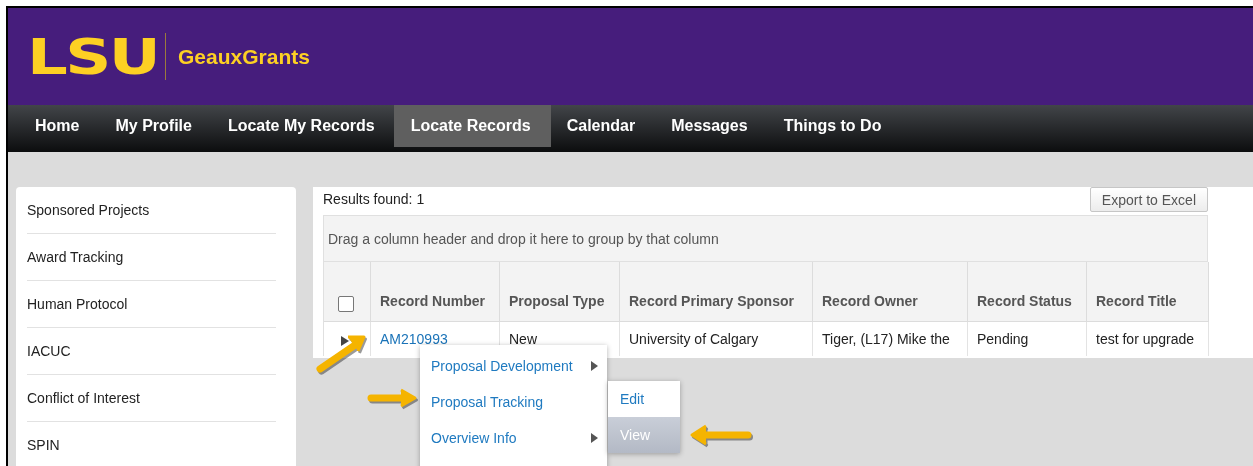 This screenshot has height=466, width=1253. I want to click on table-cell: Tiger, (L17) Mike the, so click(890, 339).